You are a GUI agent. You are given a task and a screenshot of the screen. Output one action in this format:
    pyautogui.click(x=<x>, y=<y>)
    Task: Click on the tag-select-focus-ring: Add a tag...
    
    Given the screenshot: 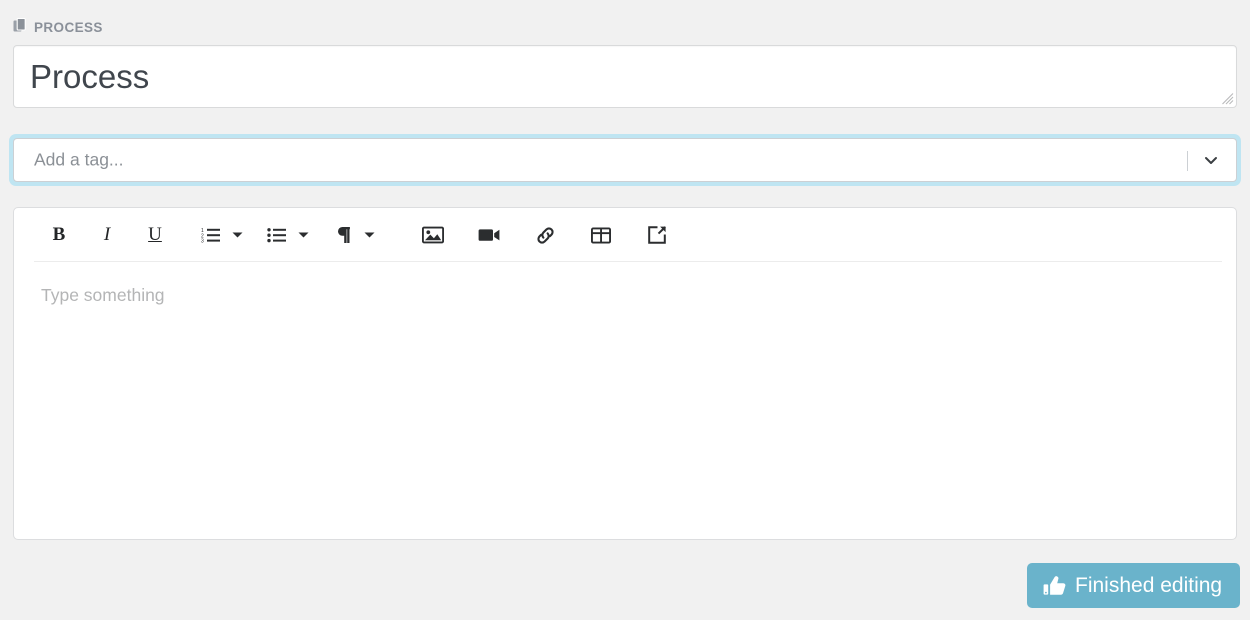 What is the action you would take?
    pyautogui.click(x=625, y=160)
    